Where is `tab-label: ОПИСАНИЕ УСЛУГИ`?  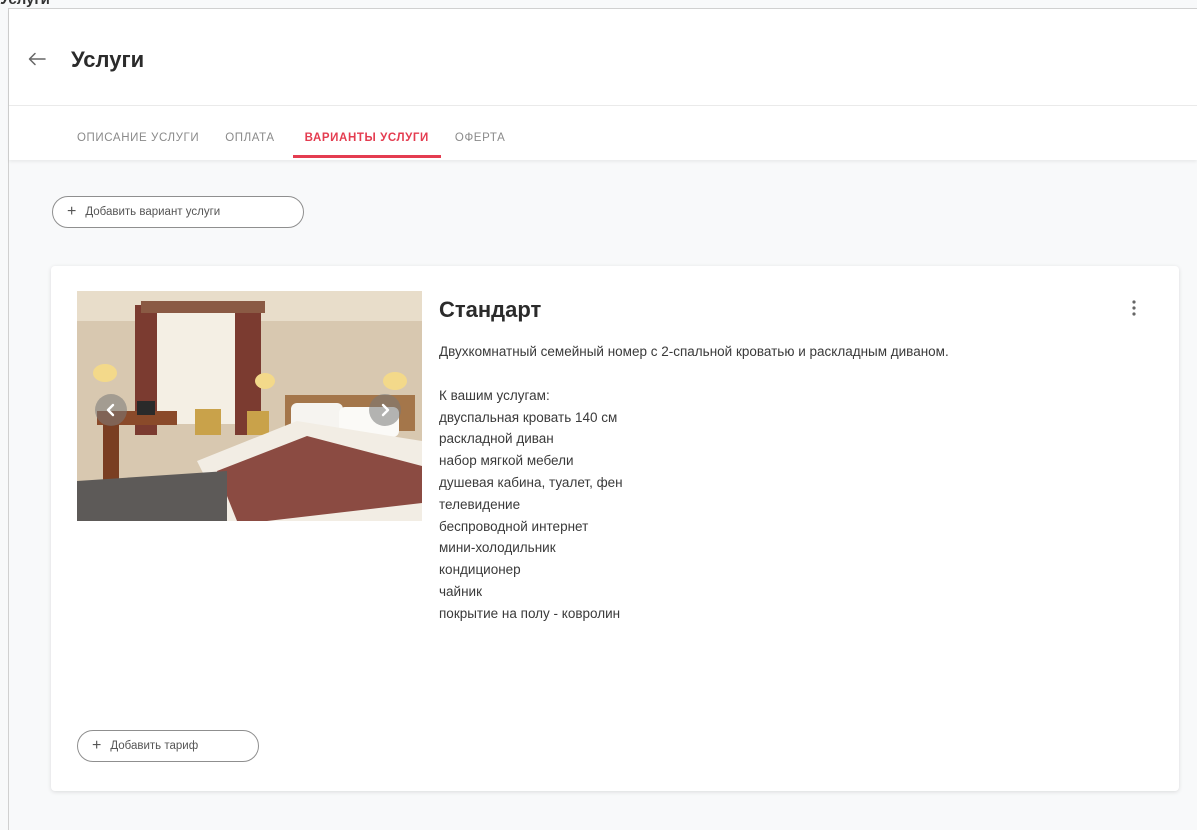
tab-label: ОПИСАНИЕ УСЛУГИ is located at coordinates (138, 137).